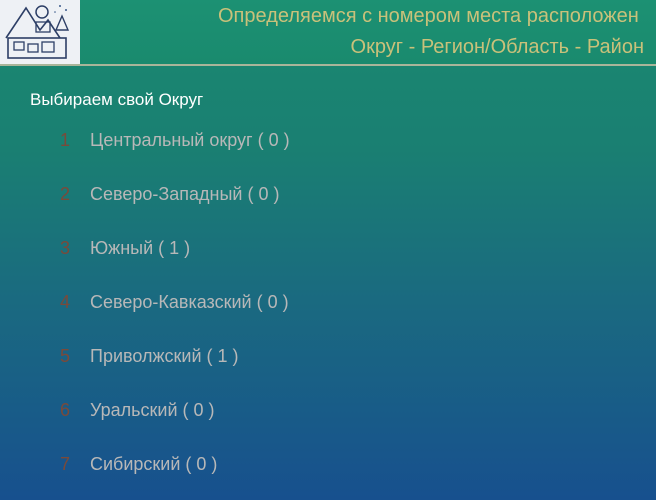 The width and height of the screenshot is (656, 500). Describe the element at coordinates (117, 99) in the screenshot. I see `section-title: Выбираем свой Округ` at that location.